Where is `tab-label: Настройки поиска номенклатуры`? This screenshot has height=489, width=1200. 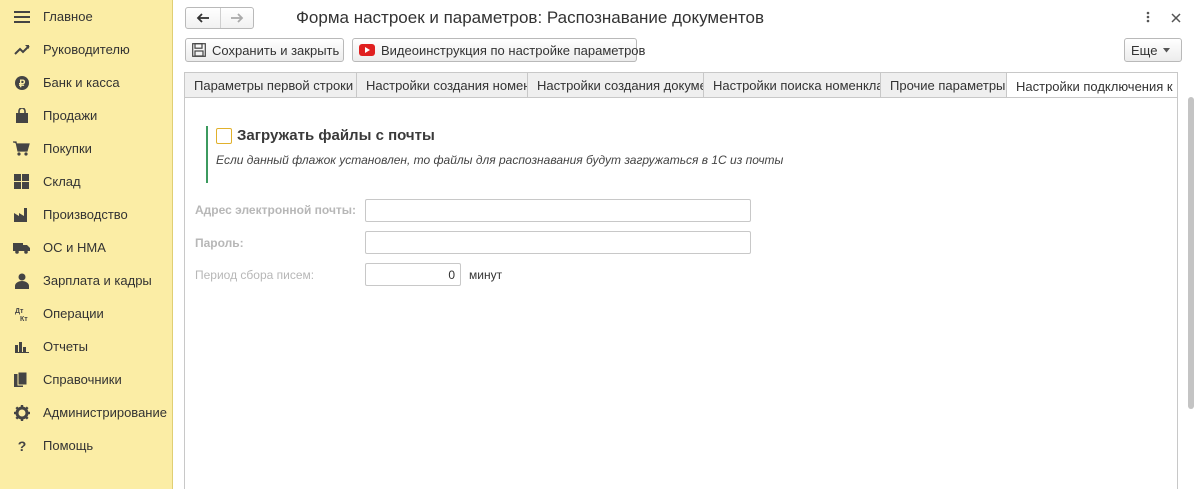
tab-label: Настройки поиска номенклатуры is located at coordinates (796, 85).